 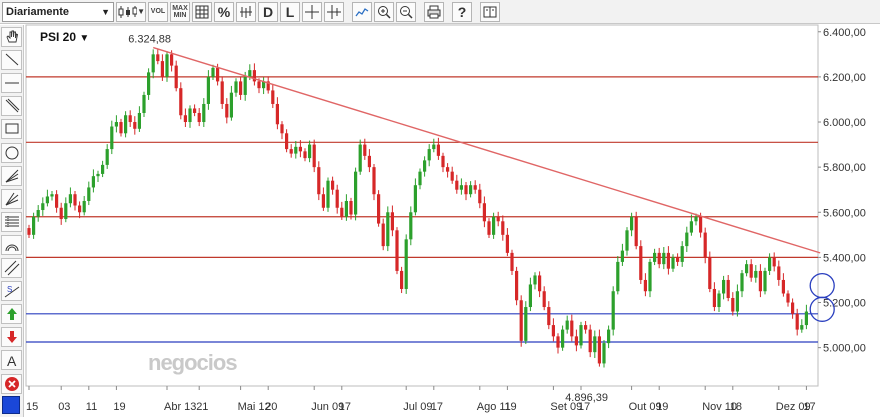 I want to click on y-tick-label: 6.200,00, so click(x=844, y=78).